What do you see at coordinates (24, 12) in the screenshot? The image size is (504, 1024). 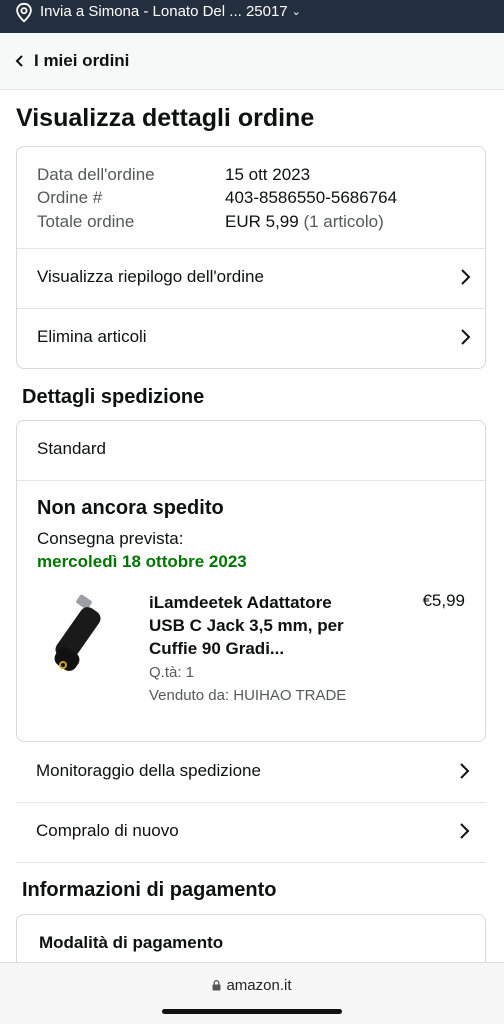 I see `location-pin-icon` at bounding box center [24, 12].